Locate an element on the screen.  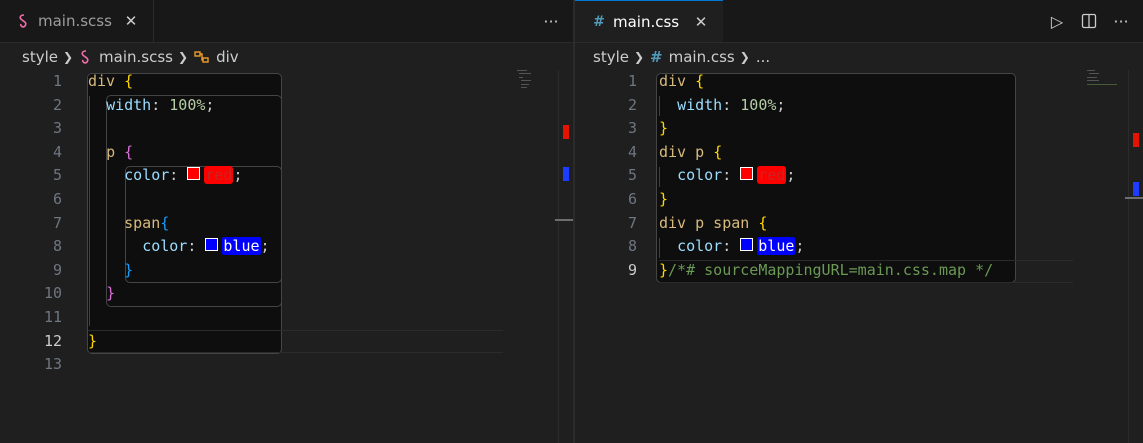
selector: div p is located at coordinates (682, 151).